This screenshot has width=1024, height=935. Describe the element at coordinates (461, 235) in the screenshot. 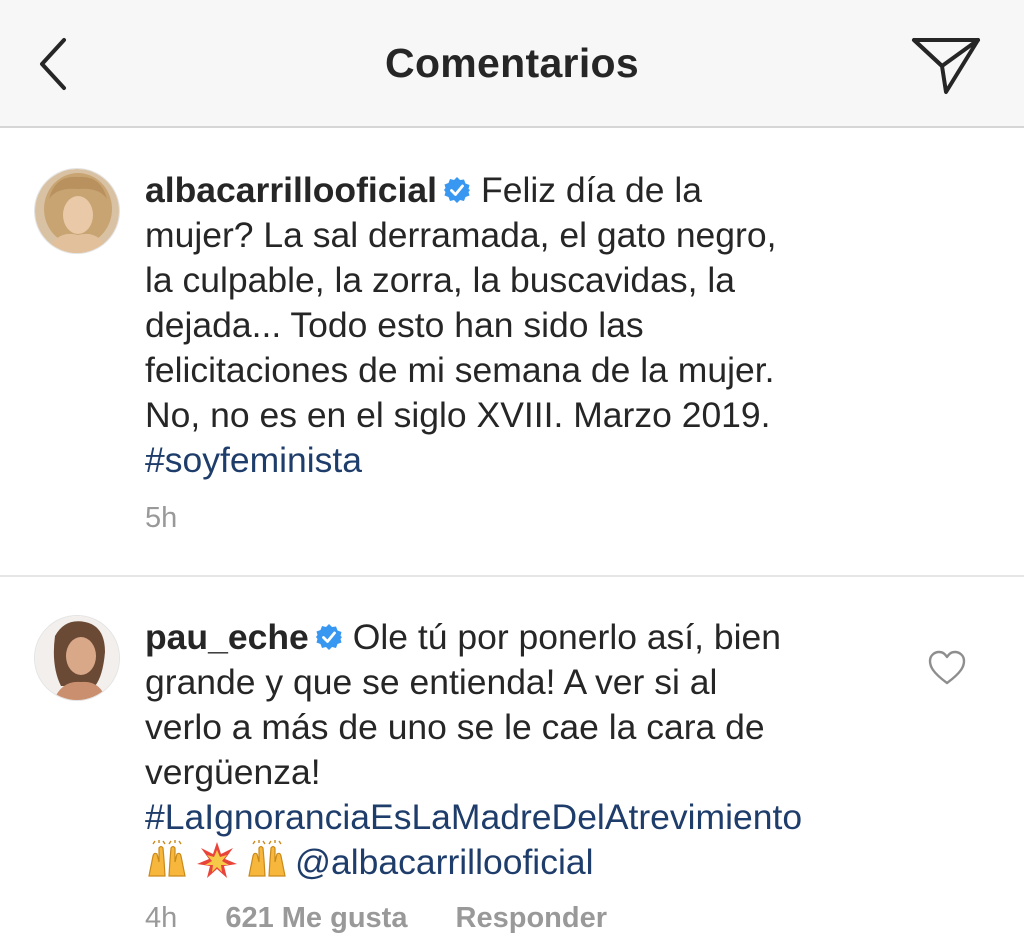

I see `comment-text-line: mujer? La sal derramada, el gato negro,` at that location.